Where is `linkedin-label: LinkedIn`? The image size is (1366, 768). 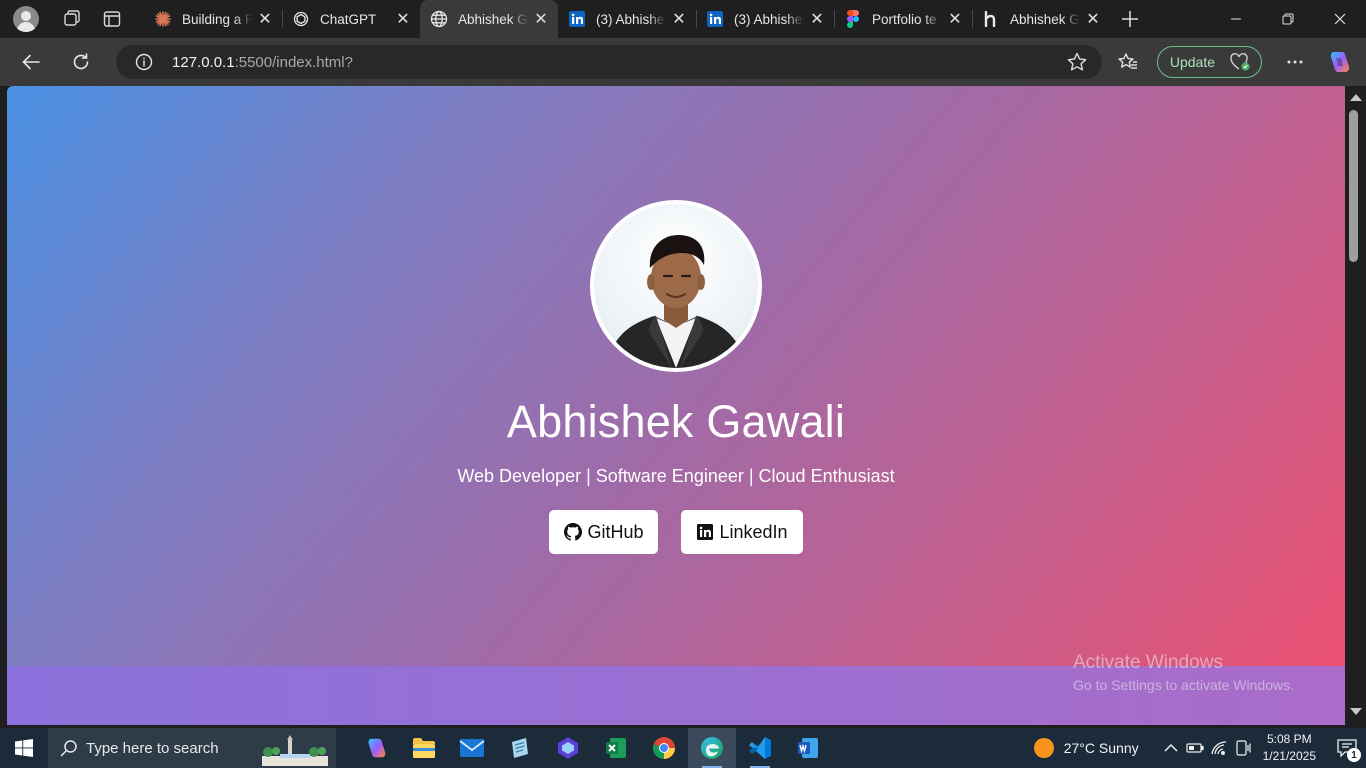
linkedin-label: LinkedIn is located at coordinates (753, 531).